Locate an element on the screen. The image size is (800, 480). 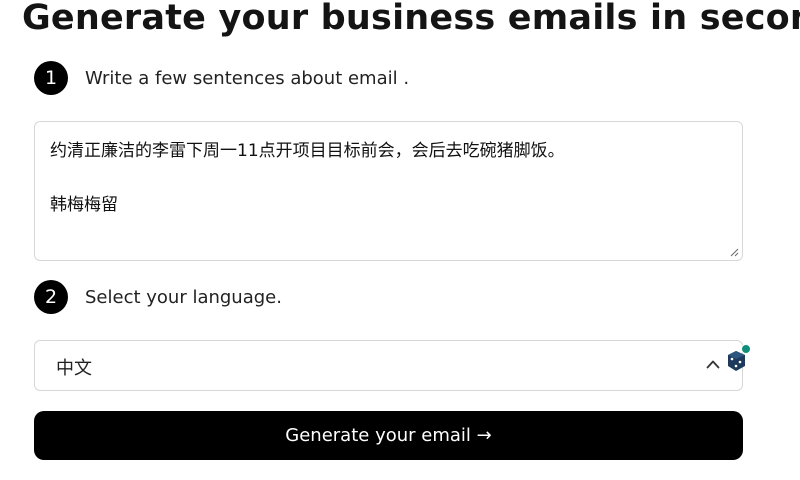
dice-extension-icon is located at coordinates (739, 359).